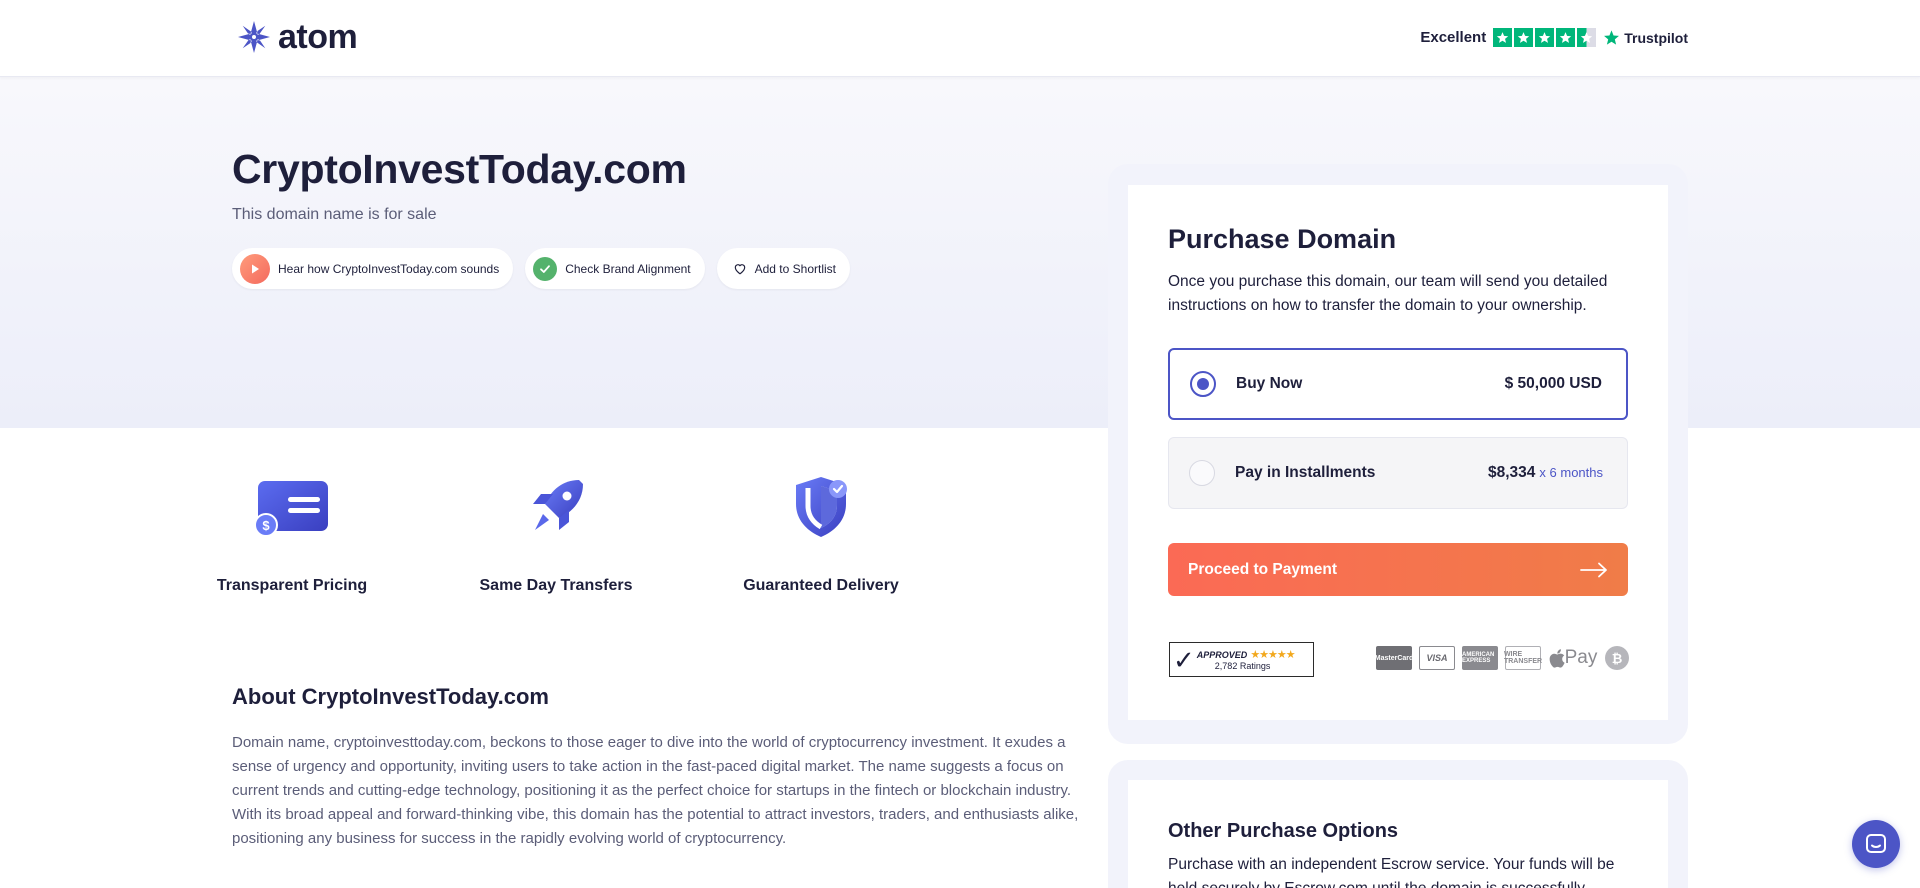 The width and height of the screenshot is (1920, 888). What do you see at coordinates (1263, 569) in the screenshot?
I see `proceed-label: Proceed to Payment` at bounding box center [1263, 569].